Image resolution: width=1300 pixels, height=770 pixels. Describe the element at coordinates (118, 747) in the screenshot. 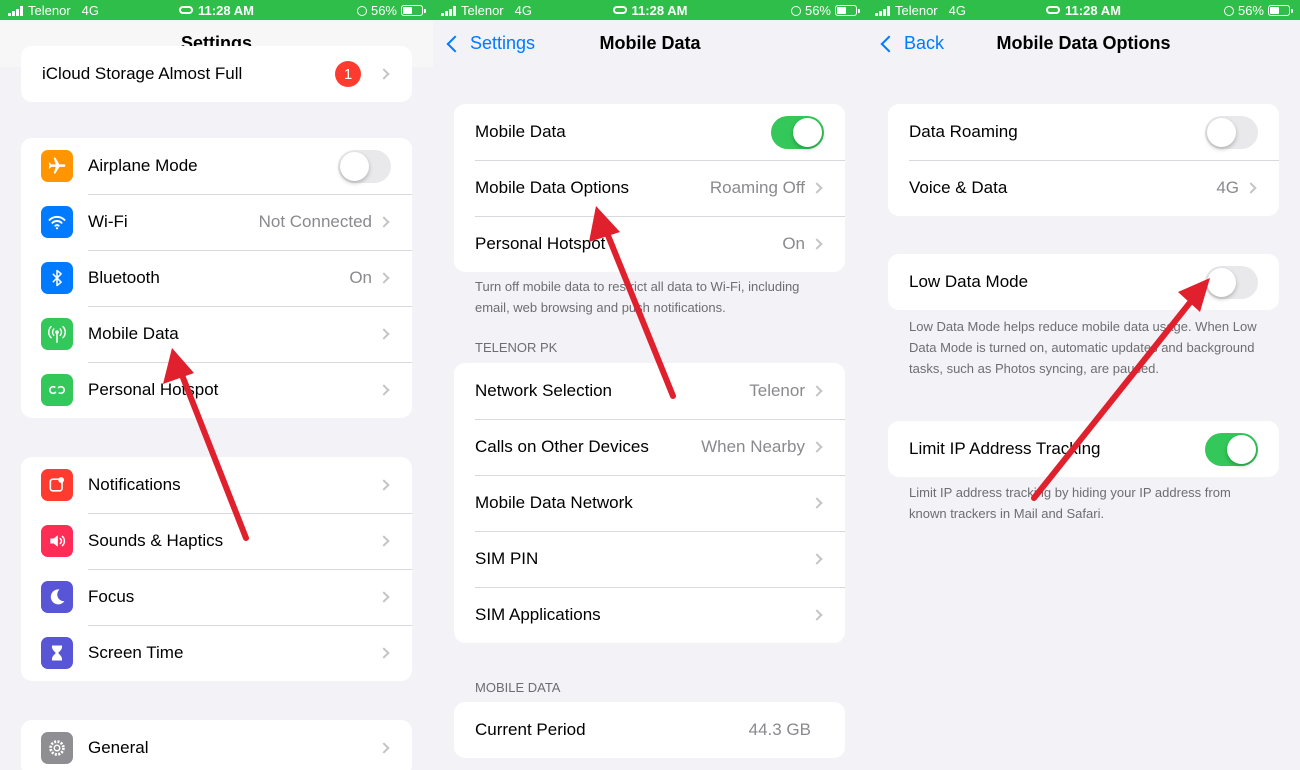

I see `row-label: General` at that location.